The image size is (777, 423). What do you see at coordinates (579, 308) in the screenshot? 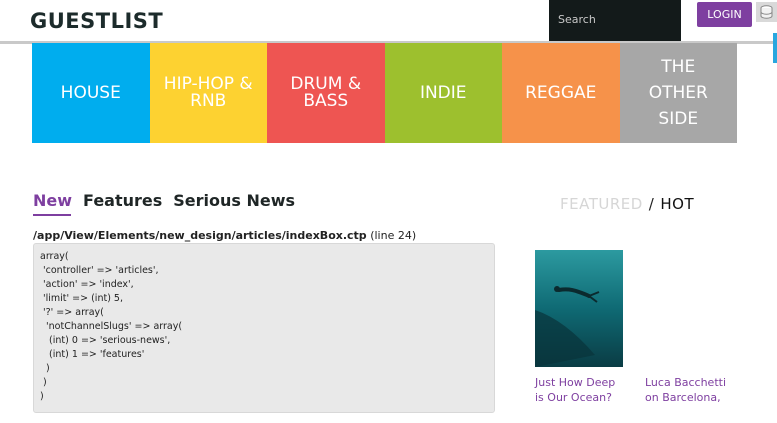
I see `article-thumbnail` at bounding box center [579, 308].